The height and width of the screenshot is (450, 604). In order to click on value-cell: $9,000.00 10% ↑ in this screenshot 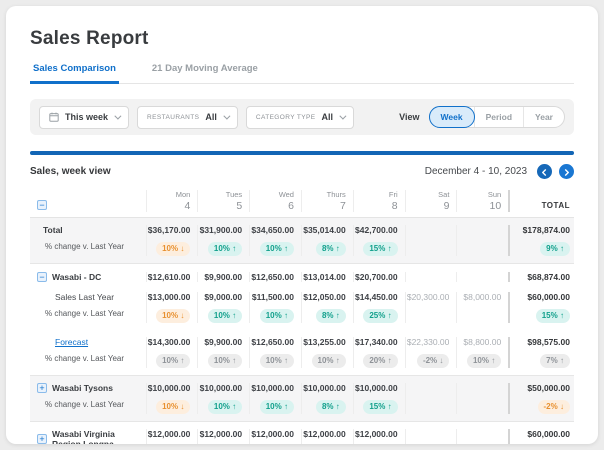, I will do `click(223, 307)`.